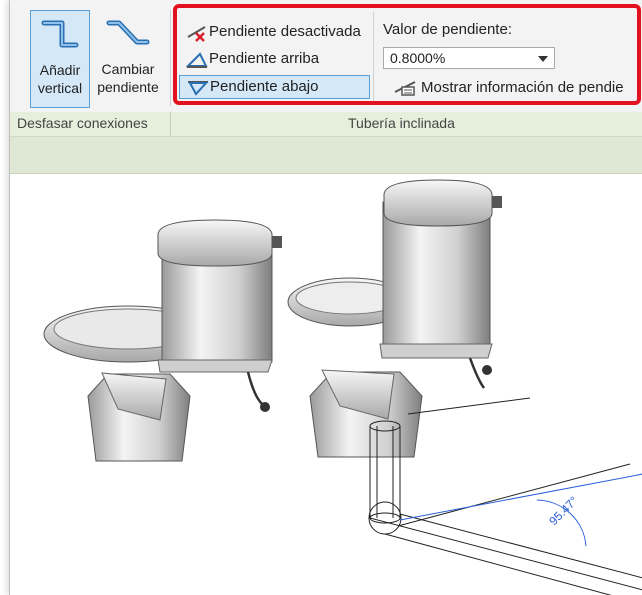 This screenshot has width=642, height=595. Describe the element at coordinates (128, 59) in the screenshot. I see `change-slope-button: Cambiar pendiente` at that location.